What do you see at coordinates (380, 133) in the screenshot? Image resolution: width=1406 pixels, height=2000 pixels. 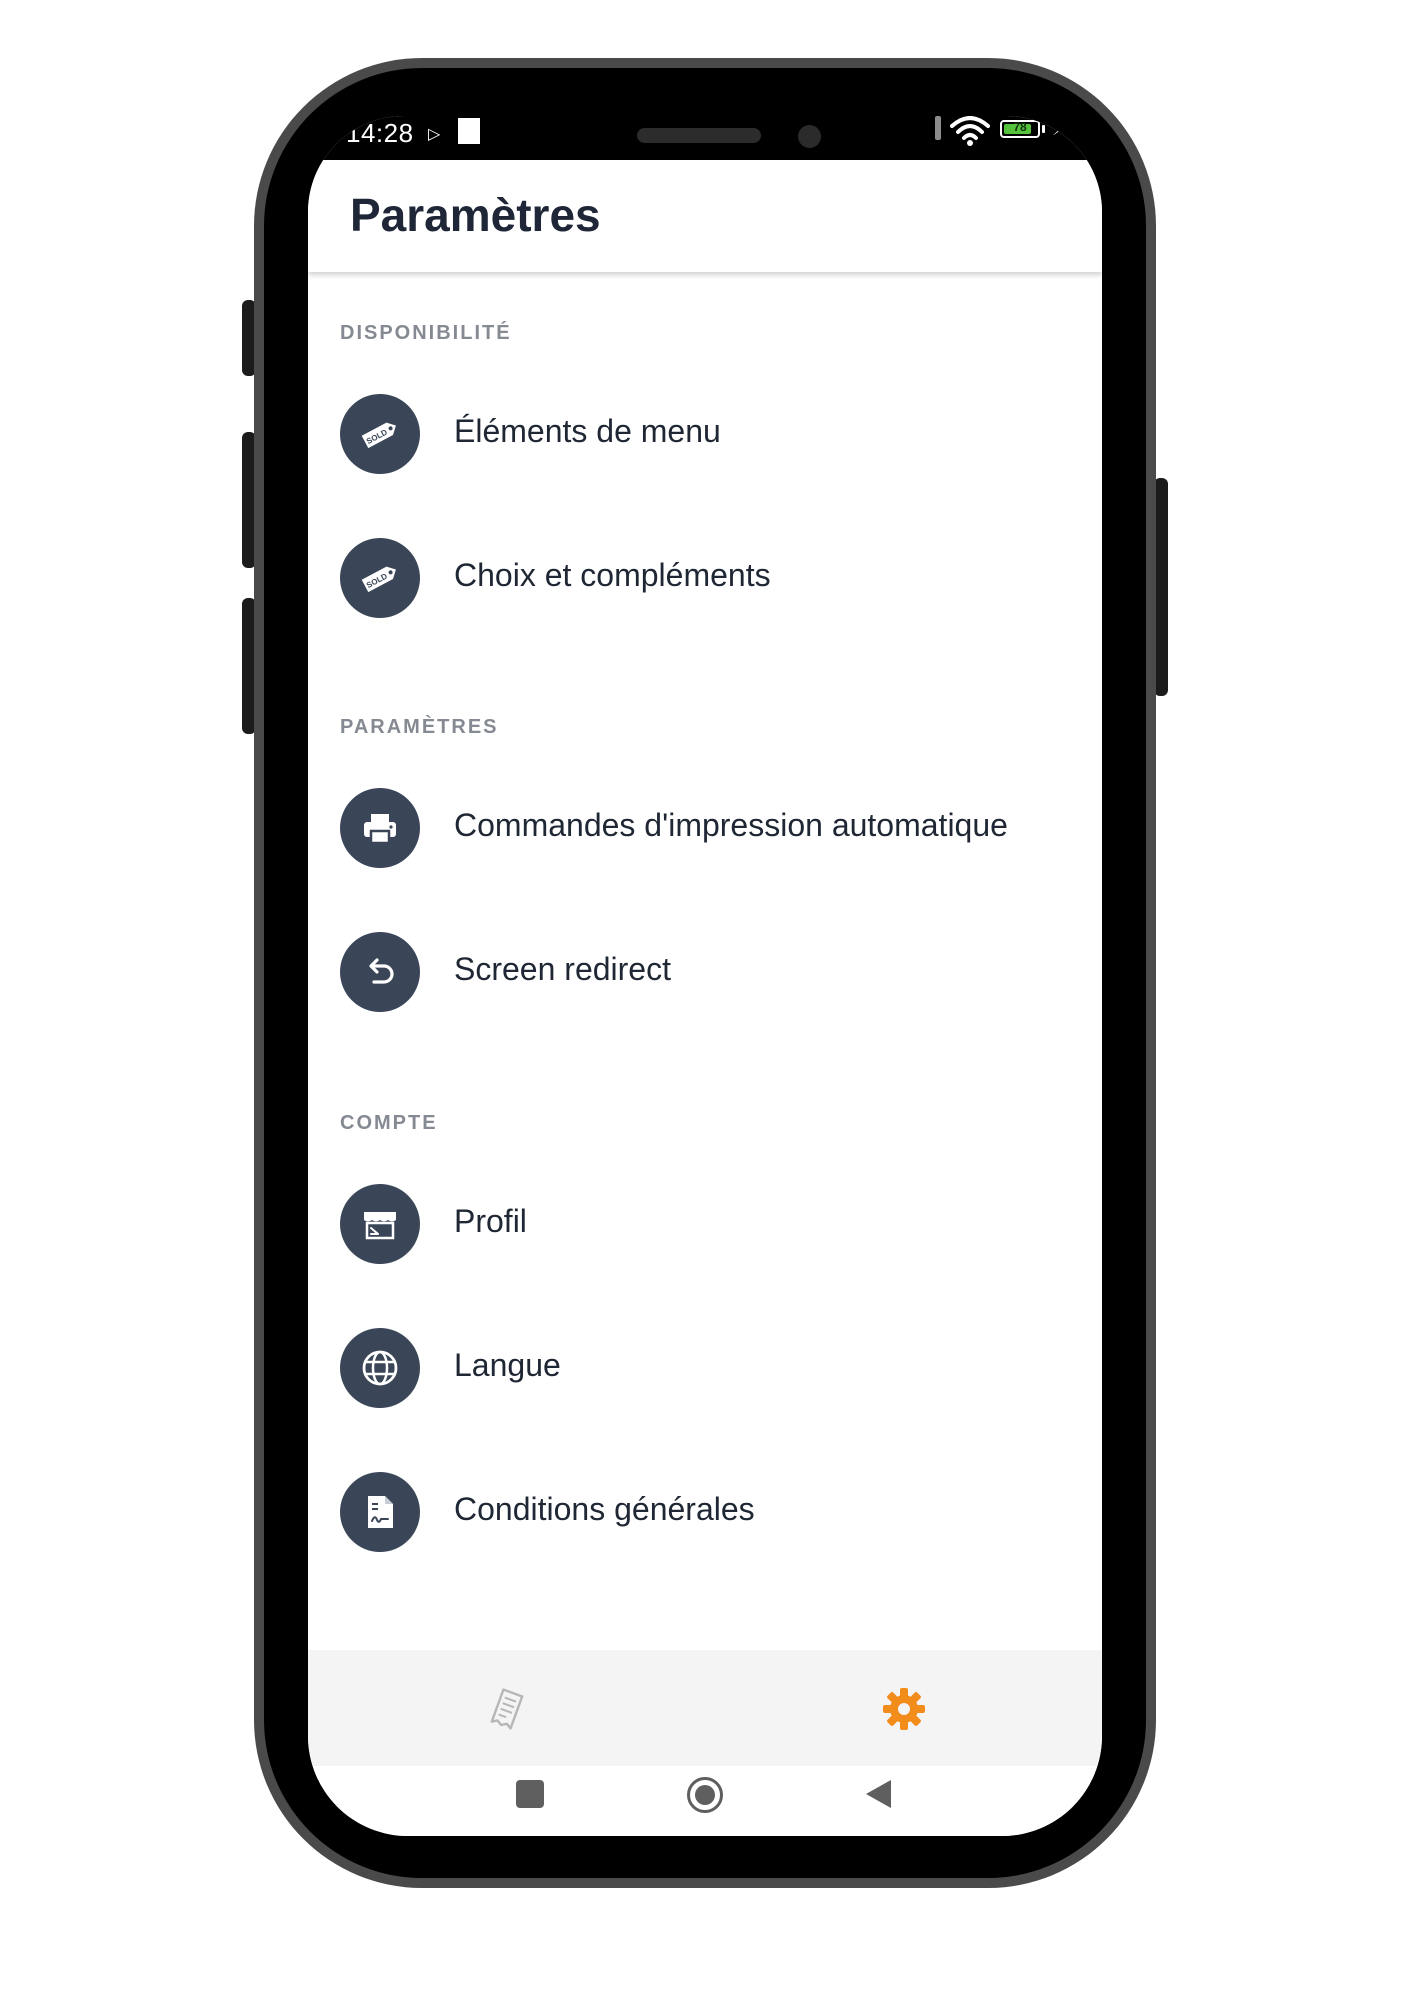 I see `status-time: 14:28` at bounding box center [380, 133].